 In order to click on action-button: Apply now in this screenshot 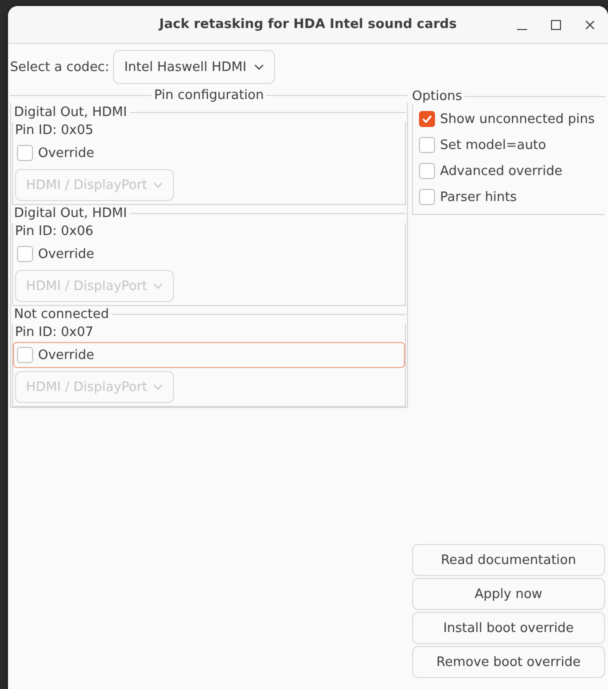, I will do `click(508, 594)`.